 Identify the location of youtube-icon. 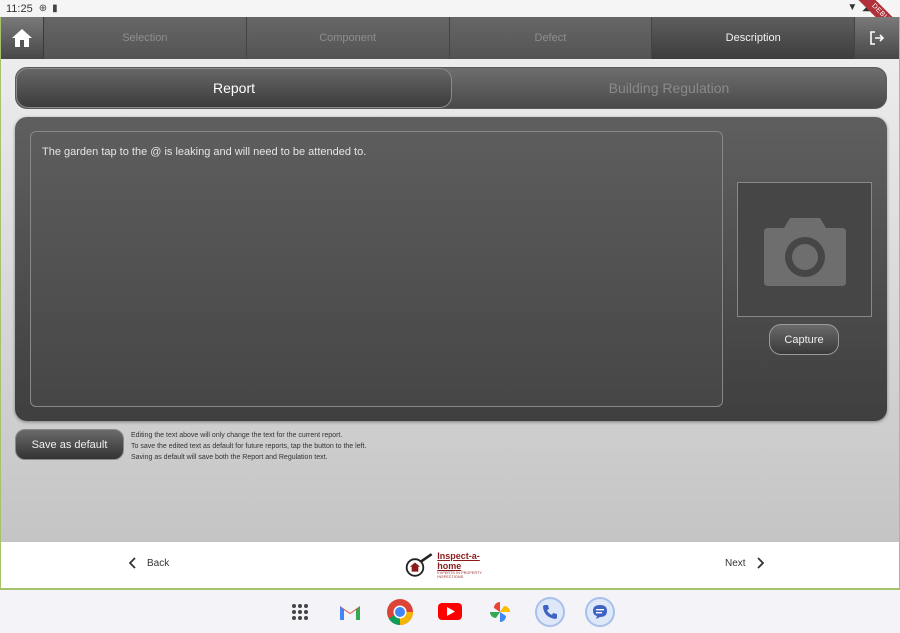
(450, 612).